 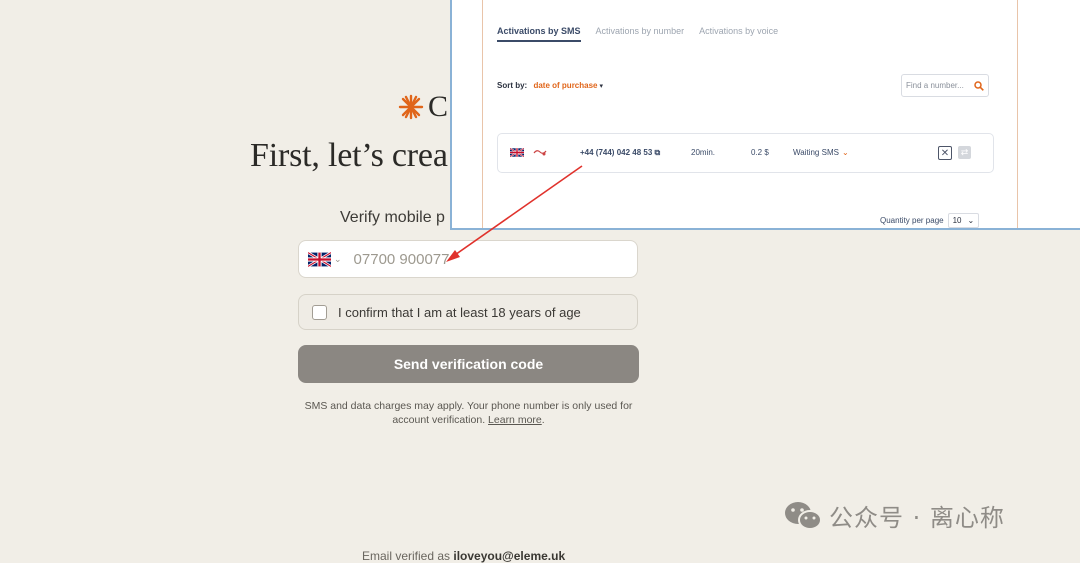 What do you see at coordinates (738, 34) in the screenshot?
I see `tab-activations-voice: Activations by voice` at bounding box center [738, 34].